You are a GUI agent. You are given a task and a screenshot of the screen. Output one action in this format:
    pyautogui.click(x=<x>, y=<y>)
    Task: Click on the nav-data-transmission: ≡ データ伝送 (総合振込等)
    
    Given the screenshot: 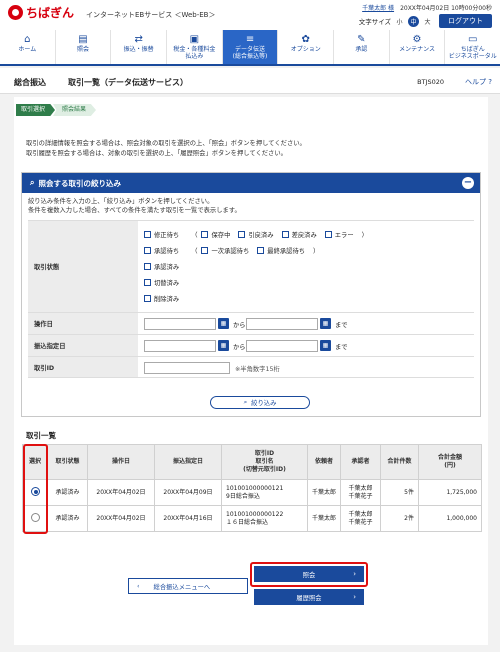 What is the action you would take?
    pyautogui.click(x=250, y=47)
    